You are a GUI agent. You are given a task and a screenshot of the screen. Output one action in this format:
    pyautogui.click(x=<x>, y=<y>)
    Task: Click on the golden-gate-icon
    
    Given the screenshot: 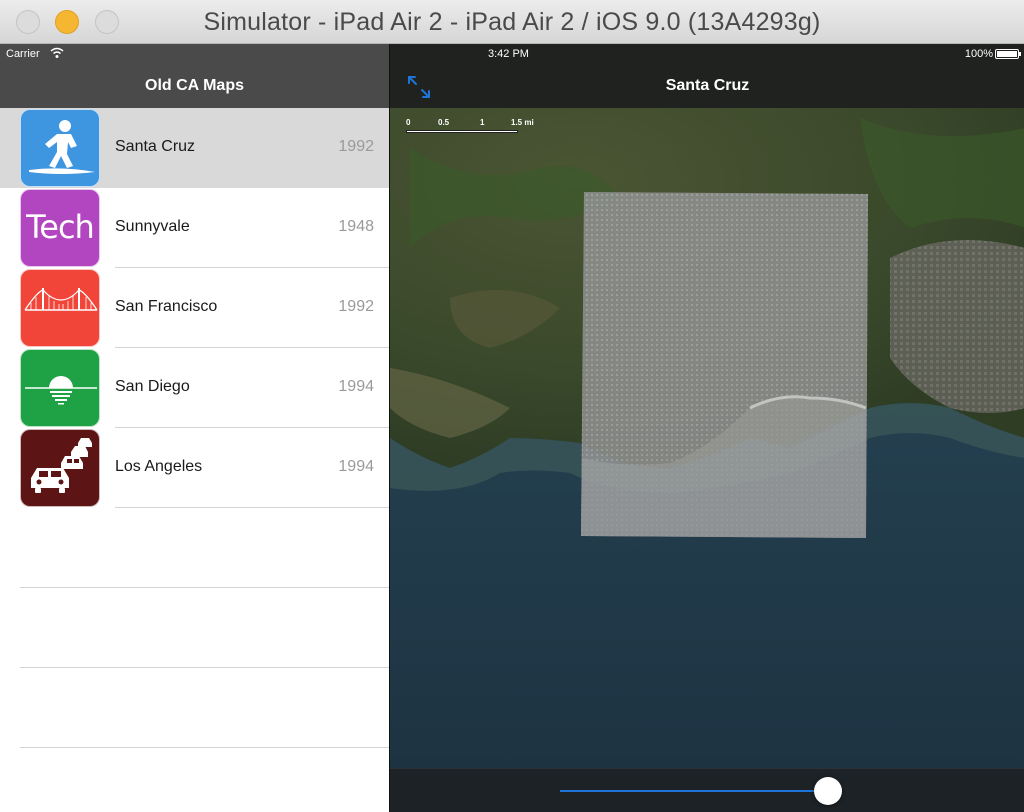 What is the action you would take?
    pyautogui.click(x=60, y=308)
    